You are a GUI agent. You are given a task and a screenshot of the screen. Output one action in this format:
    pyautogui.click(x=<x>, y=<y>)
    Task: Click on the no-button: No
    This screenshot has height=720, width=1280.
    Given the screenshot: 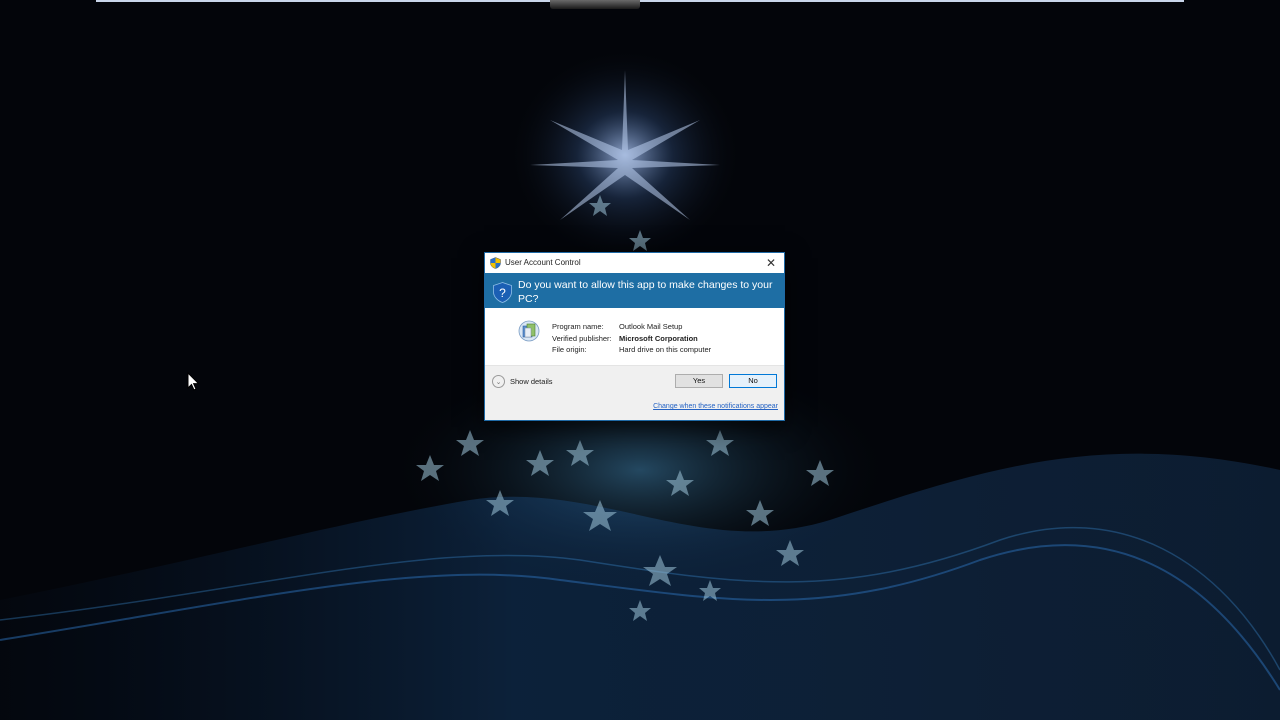 What is the action you would take?
    pyautogui.click(x=753, y=381)
    